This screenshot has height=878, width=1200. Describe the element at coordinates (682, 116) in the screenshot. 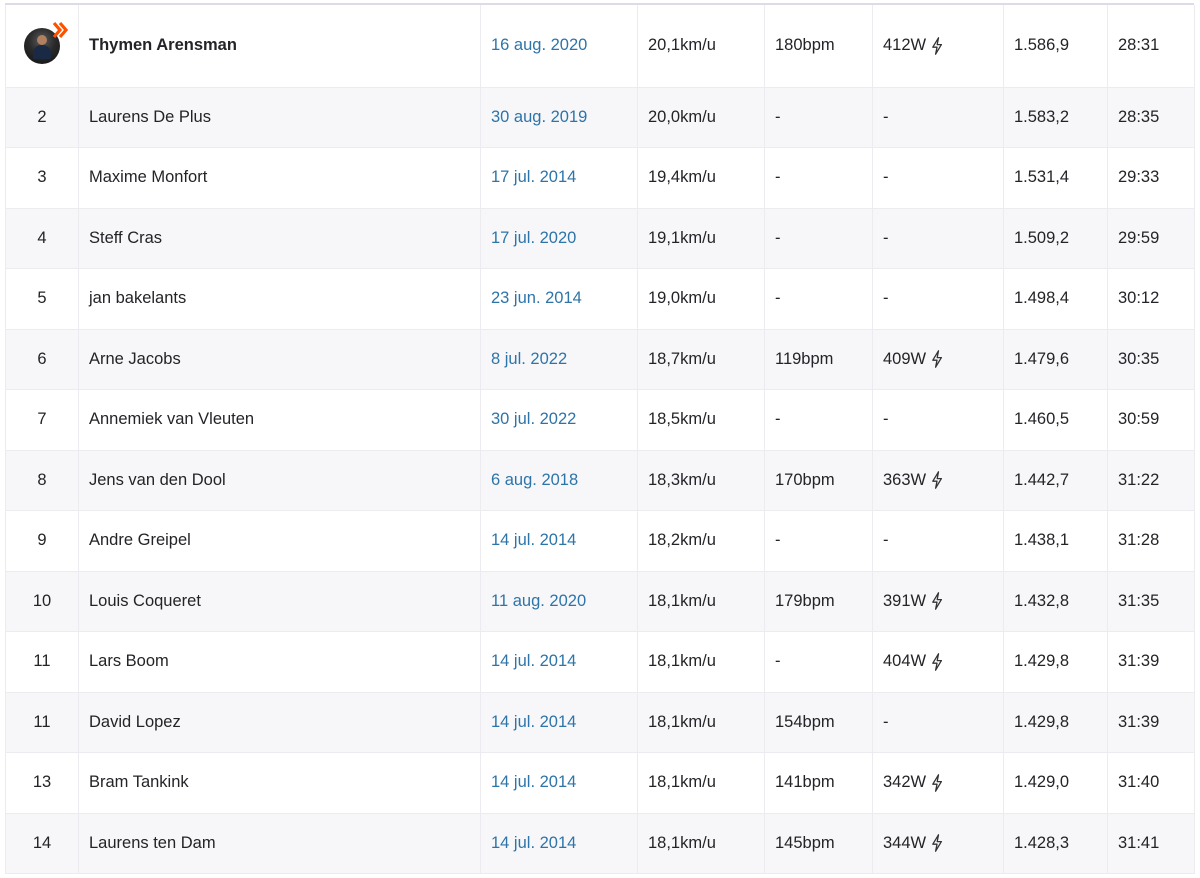

I see `speed-value: 20,0km/u` at that location.